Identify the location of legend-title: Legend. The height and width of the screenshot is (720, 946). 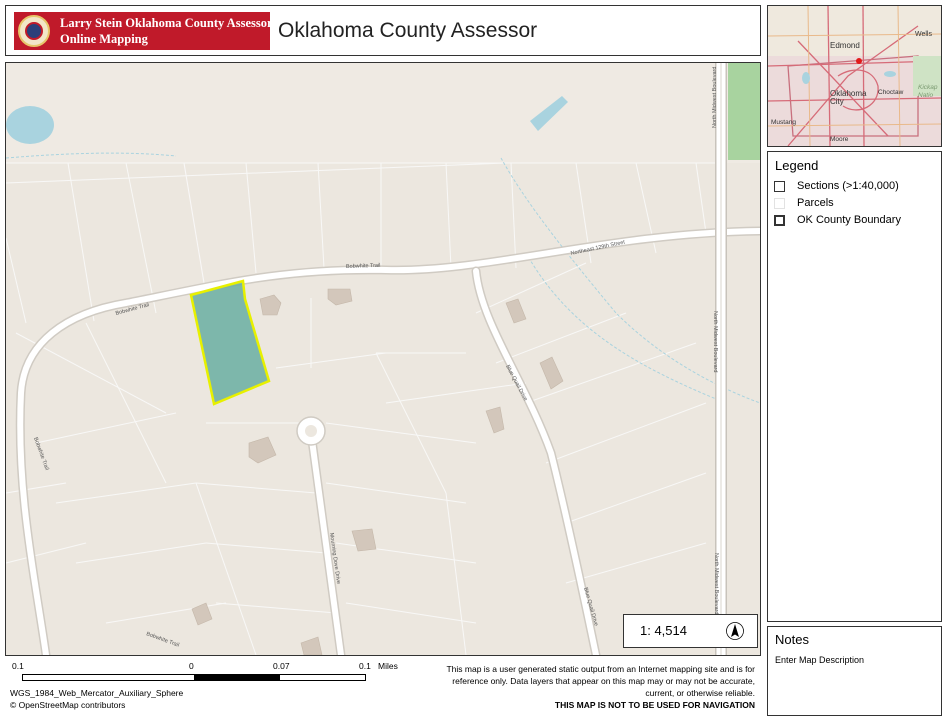
(797, 165).